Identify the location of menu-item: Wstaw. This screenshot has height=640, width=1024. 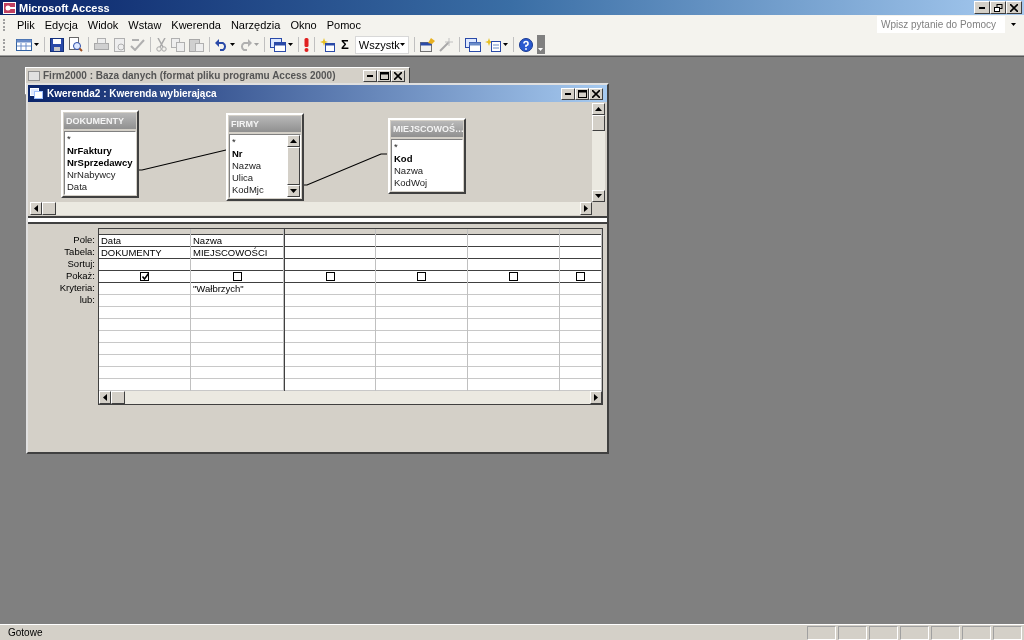
(145, 24).